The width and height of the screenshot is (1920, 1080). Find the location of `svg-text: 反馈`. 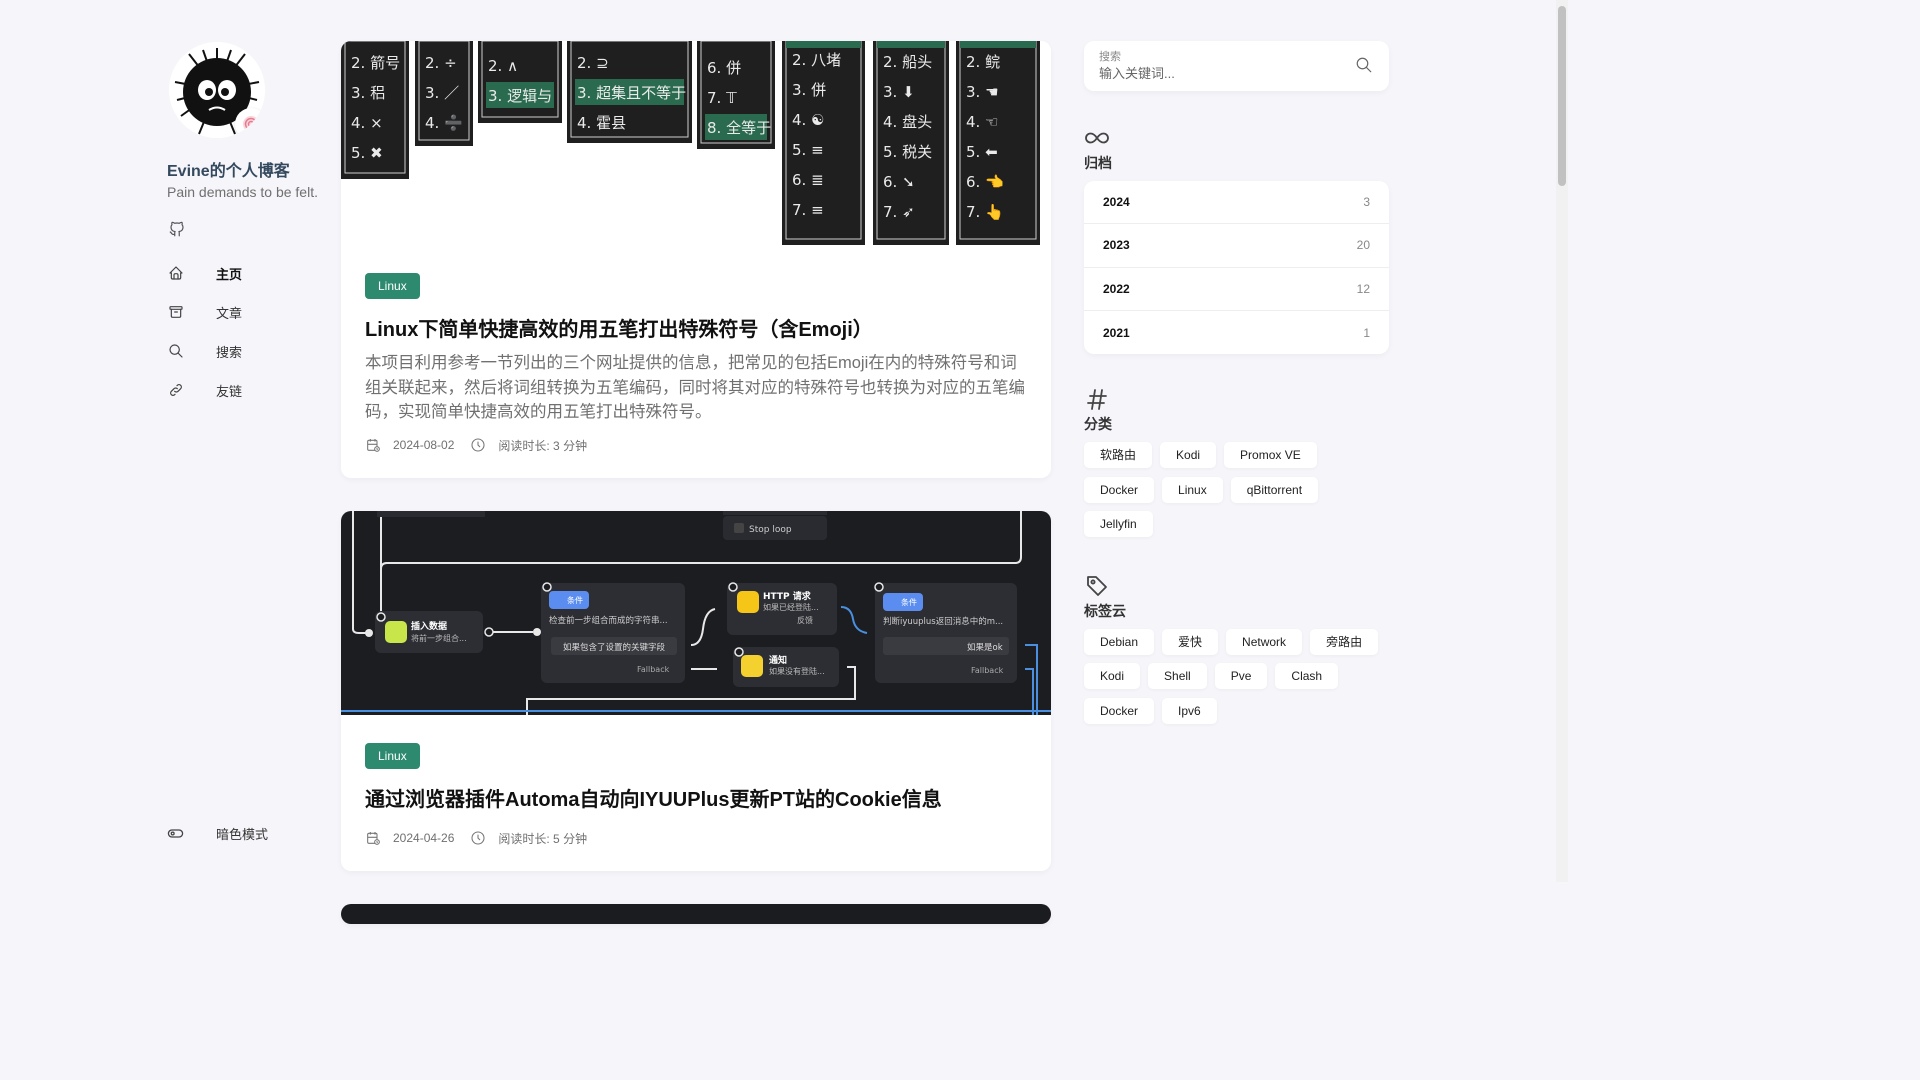

svg-text: 反馈 is located at coordinates (805, 620).